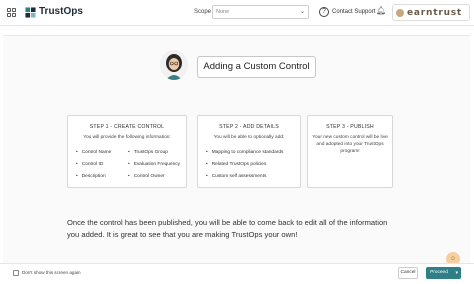 This screenshot has width=474, height=284. What do you see at coordinates (302, 12) in the screenshot?
I see `chevron-down-icon: ⌄` at bounding box center [302, 12].